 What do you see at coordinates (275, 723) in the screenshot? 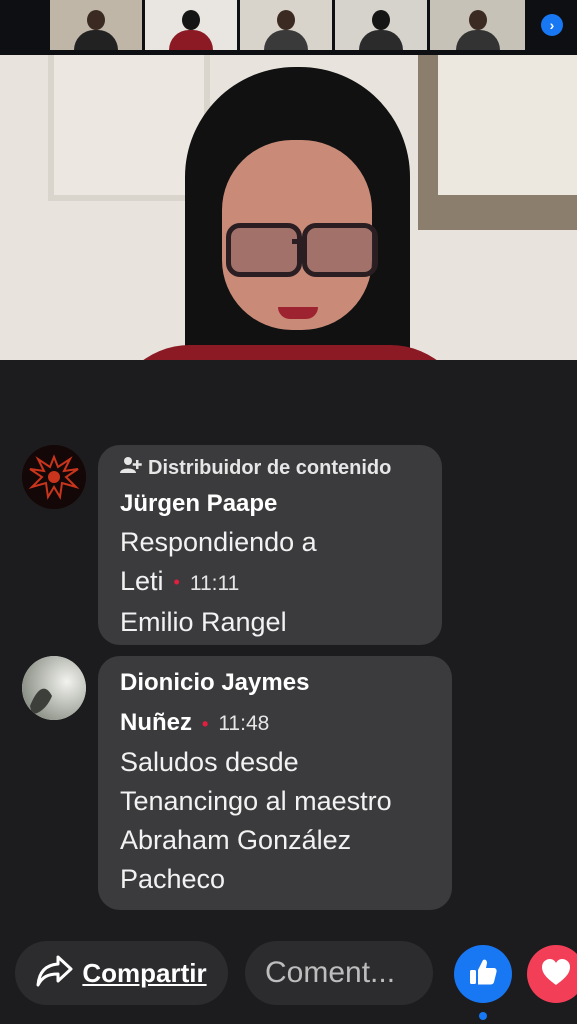
I see `comment-author-cont: Nuñez • 11:48` at bounding box center [275, 723].